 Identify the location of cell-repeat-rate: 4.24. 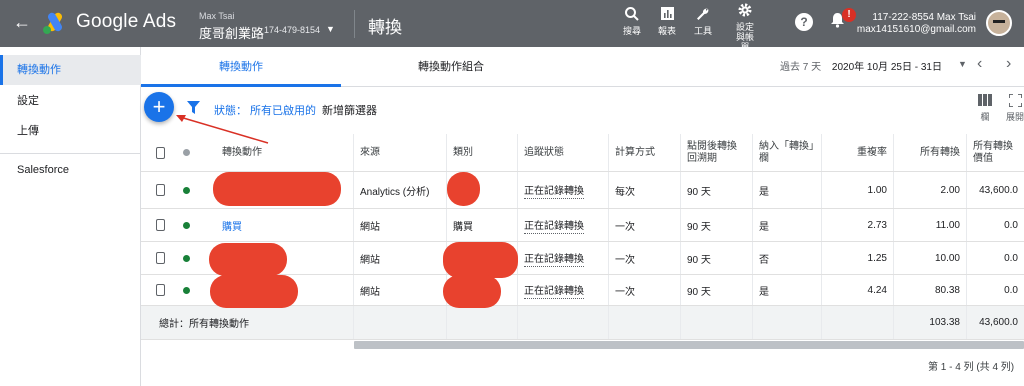
(858, 290).